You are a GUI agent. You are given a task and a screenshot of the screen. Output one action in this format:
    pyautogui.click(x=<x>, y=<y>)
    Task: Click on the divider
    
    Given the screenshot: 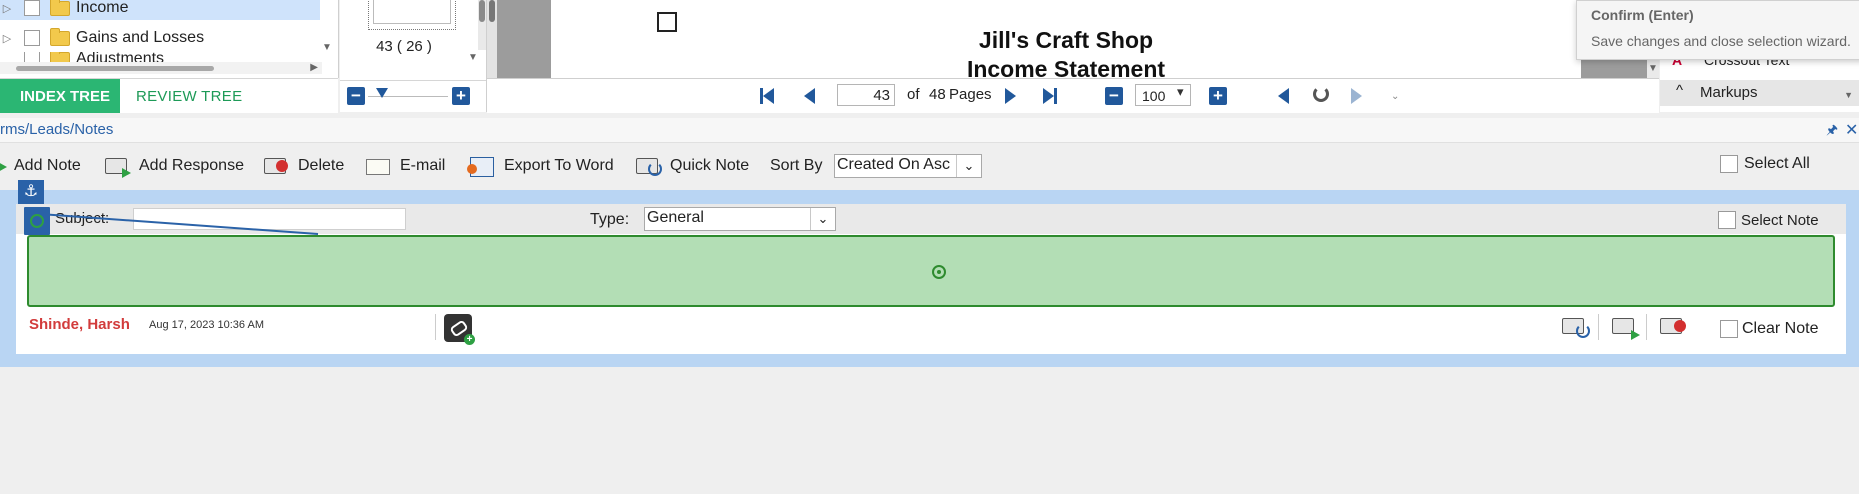 What is the action you would take?
    pyautogui.click(x=1646, y=327)
    